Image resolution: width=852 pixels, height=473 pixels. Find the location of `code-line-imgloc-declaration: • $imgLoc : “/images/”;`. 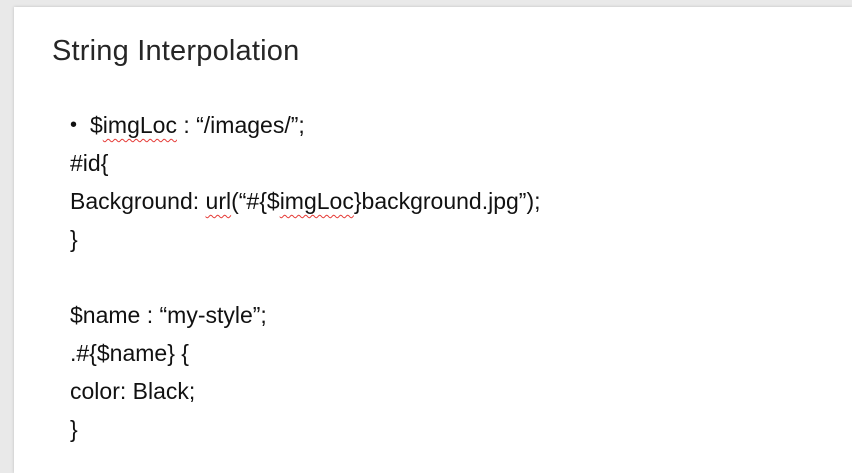

code-line-imgloc-declaration: • $imgLoc : “/images/”; is located at coordinates (305, 125).